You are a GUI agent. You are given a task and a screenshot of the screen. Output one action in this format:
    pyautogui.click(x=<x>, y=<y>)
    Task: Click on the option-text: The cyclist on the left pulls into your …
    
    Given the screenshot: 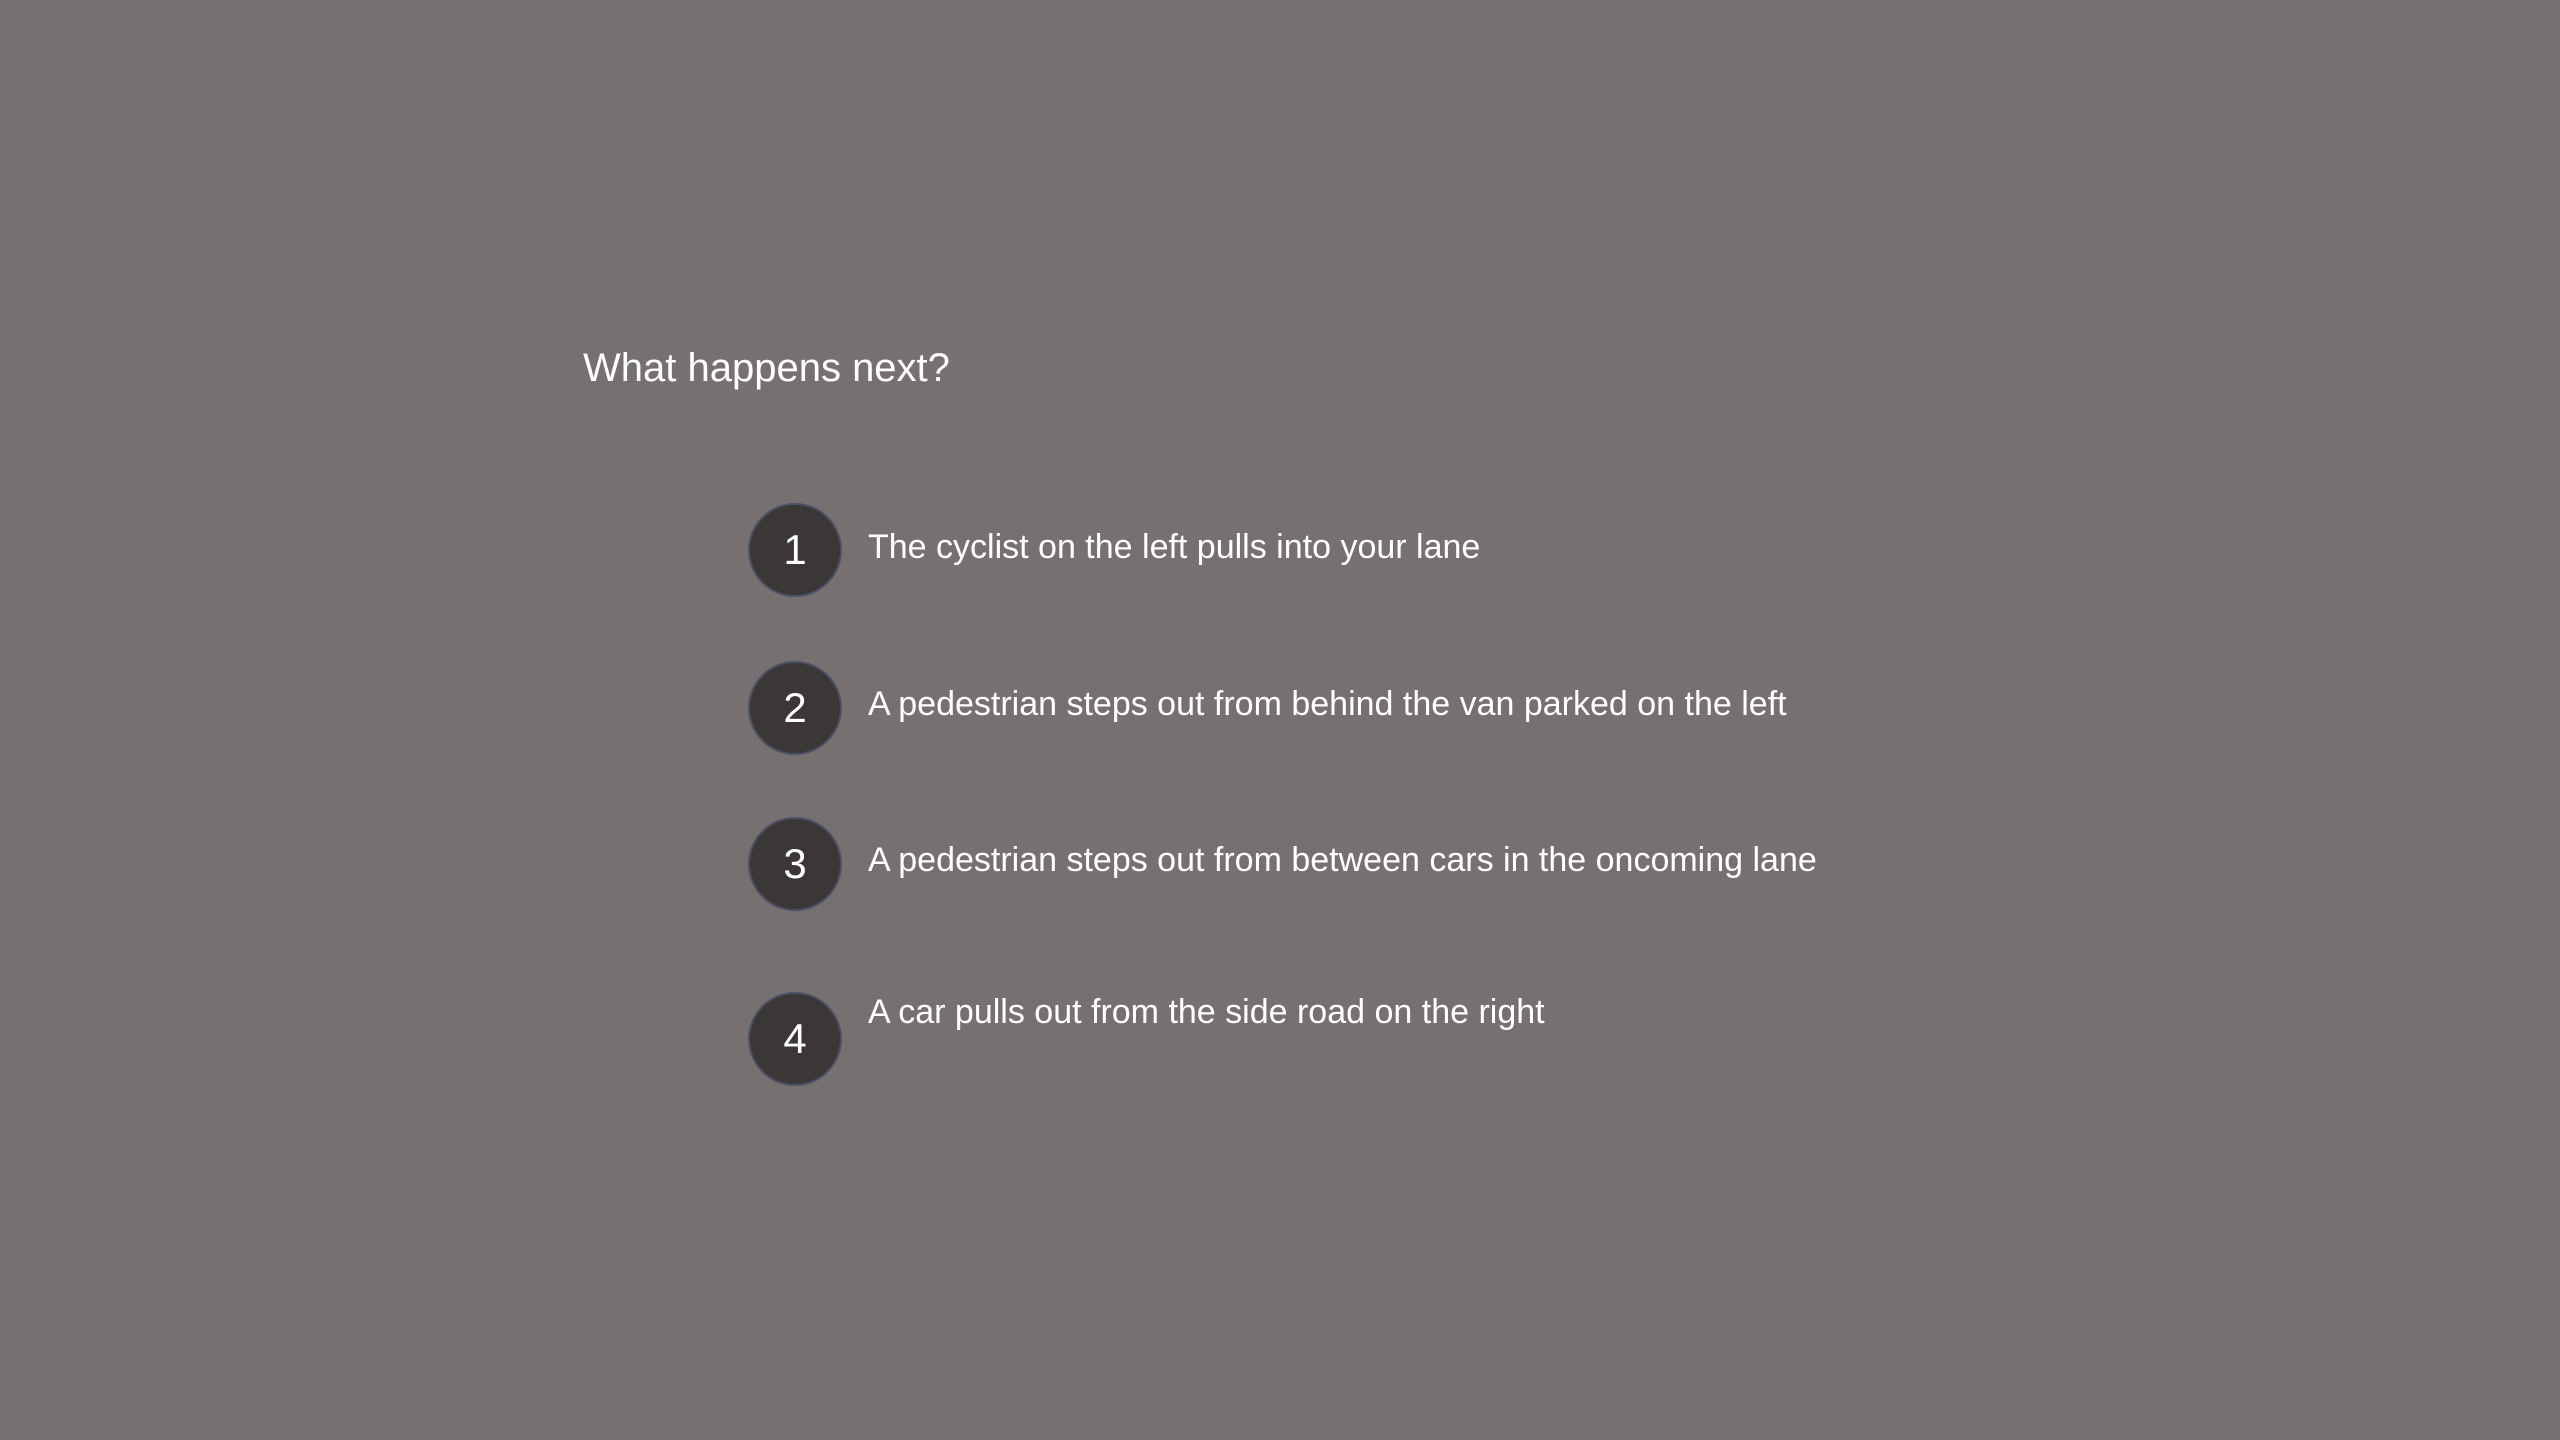 What is the action you would take?
    pyautogui.click(x=1174, y=547)
    